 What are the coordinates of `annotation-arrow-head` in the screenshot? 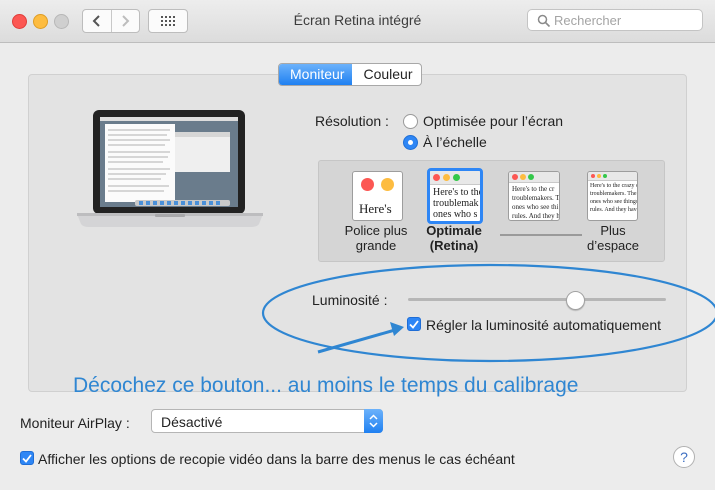 It's located at (397, 329).